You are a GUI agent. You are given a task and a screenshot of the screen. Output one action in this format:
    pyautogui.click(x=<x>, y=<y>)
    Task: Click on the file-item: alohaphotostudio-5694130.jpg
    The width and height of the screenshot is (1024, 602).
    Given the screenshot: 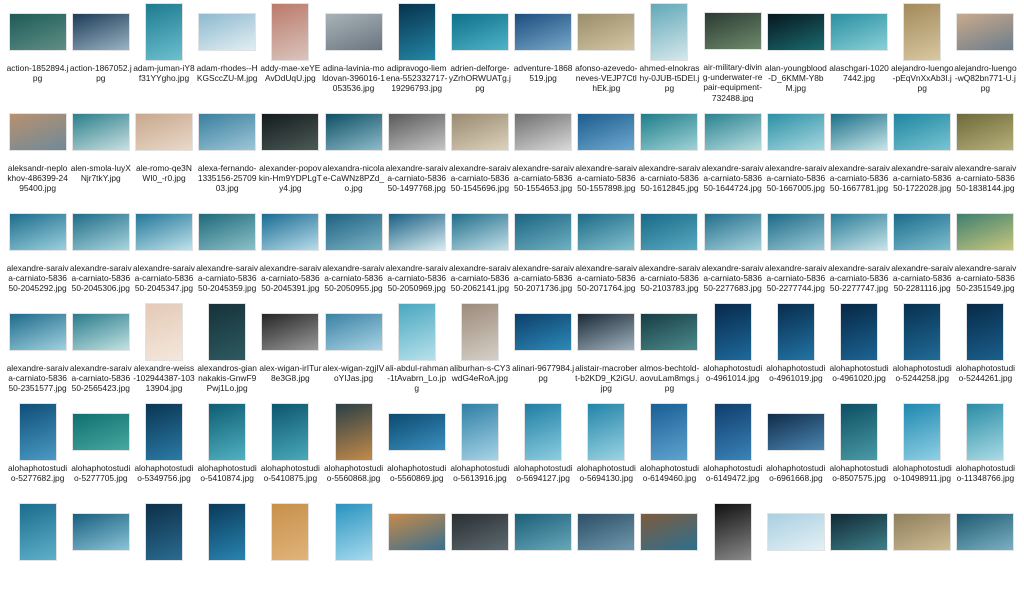 What is the action you would take?
    pyautogui.click(x=606, y=452)
    